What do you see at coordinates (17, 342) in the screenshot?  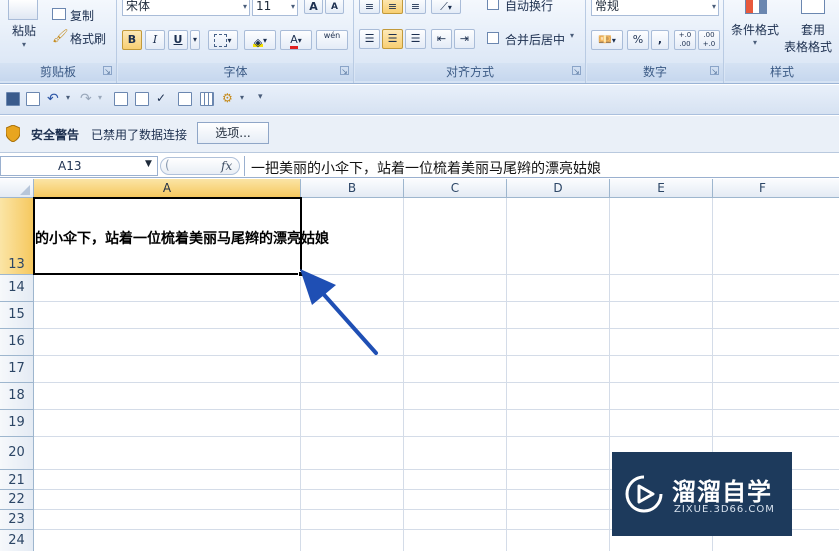 I see `row-header-16: 16` at bounding box center [17, 342].